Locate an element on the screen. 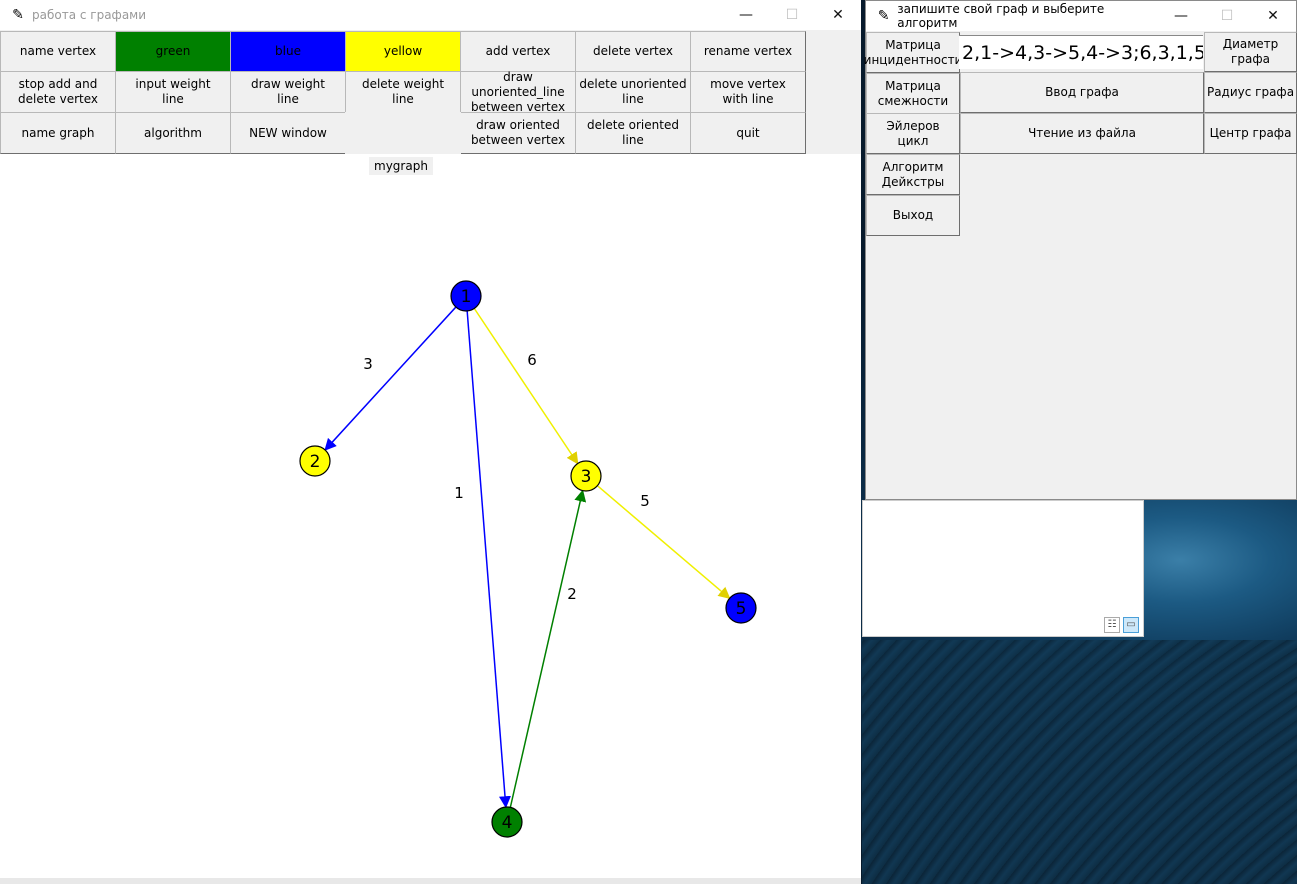 The width and height of the screenshot is (1297, 884). edge-weight-label: 3 is located at coordinates (368, 364).